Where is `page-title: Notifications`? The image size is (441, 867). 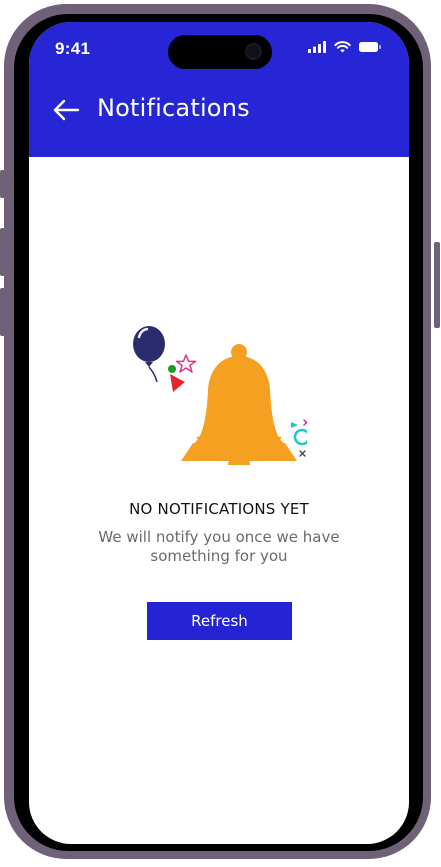 page-title: Notifications is located at coordinates (173, 108).